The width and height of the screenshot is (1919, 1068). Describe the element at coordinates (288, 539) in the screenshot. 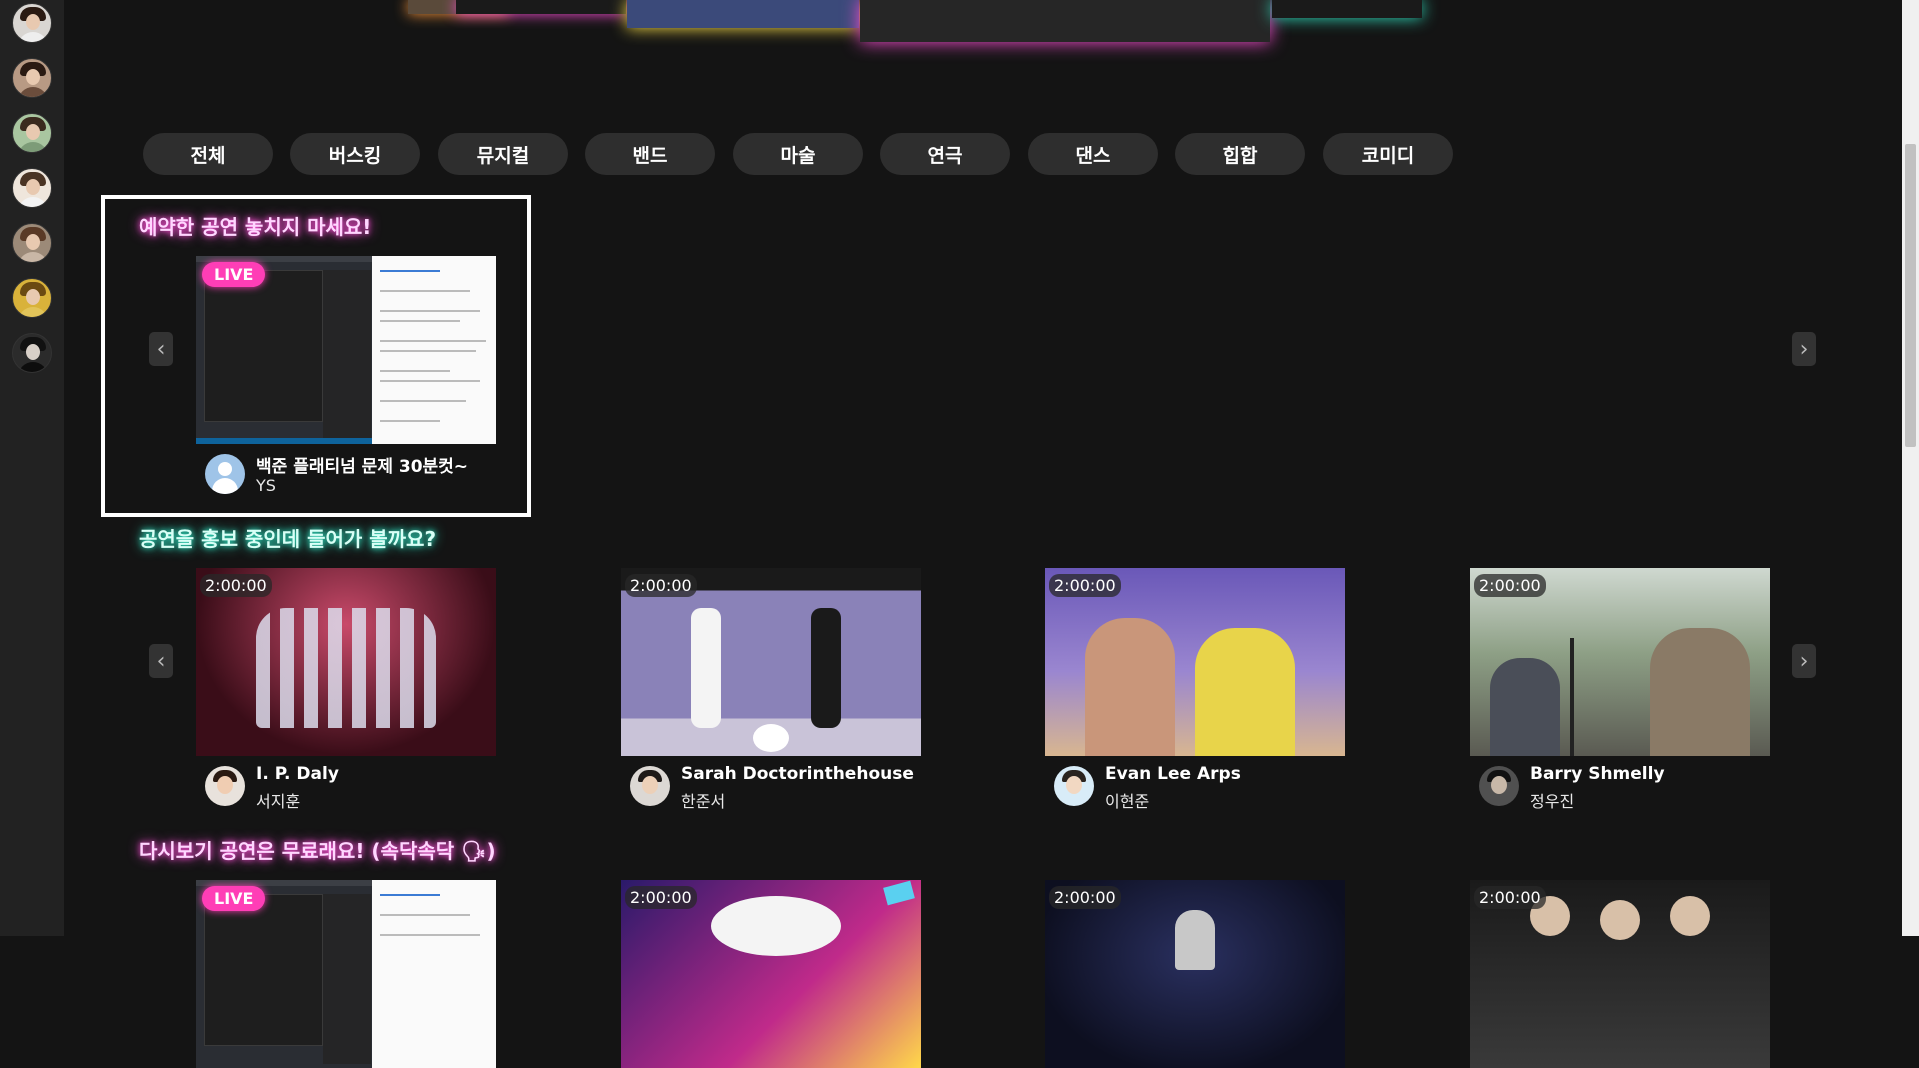

I see `promo-section-title: 공연을 홍보 중인데 들어가 볼까요?` at that location.